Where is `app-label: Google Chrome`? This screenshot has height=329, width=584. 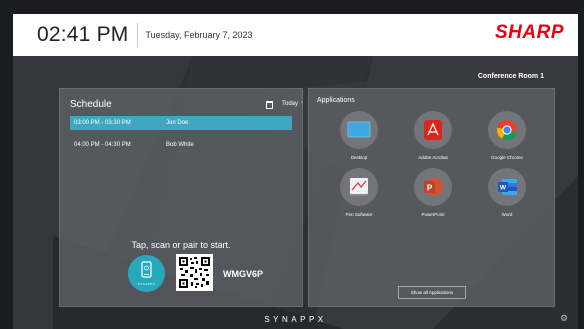 app-label: Google Chrome is located at coordinates (507, 157).